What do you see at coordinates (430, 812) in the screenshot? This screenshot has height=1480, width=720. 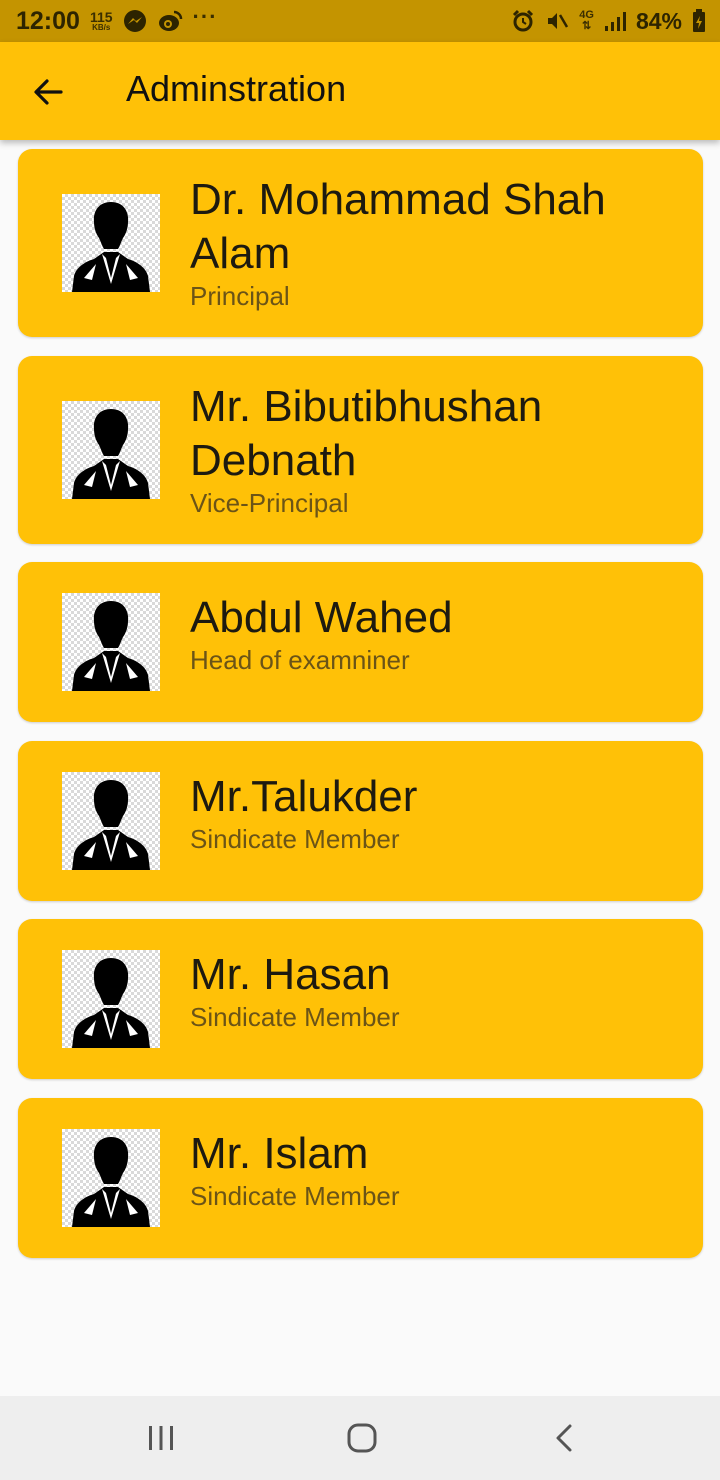 I see `member-info: Mr.Talukder Sindicate Member` at bounding box center [430, 812].